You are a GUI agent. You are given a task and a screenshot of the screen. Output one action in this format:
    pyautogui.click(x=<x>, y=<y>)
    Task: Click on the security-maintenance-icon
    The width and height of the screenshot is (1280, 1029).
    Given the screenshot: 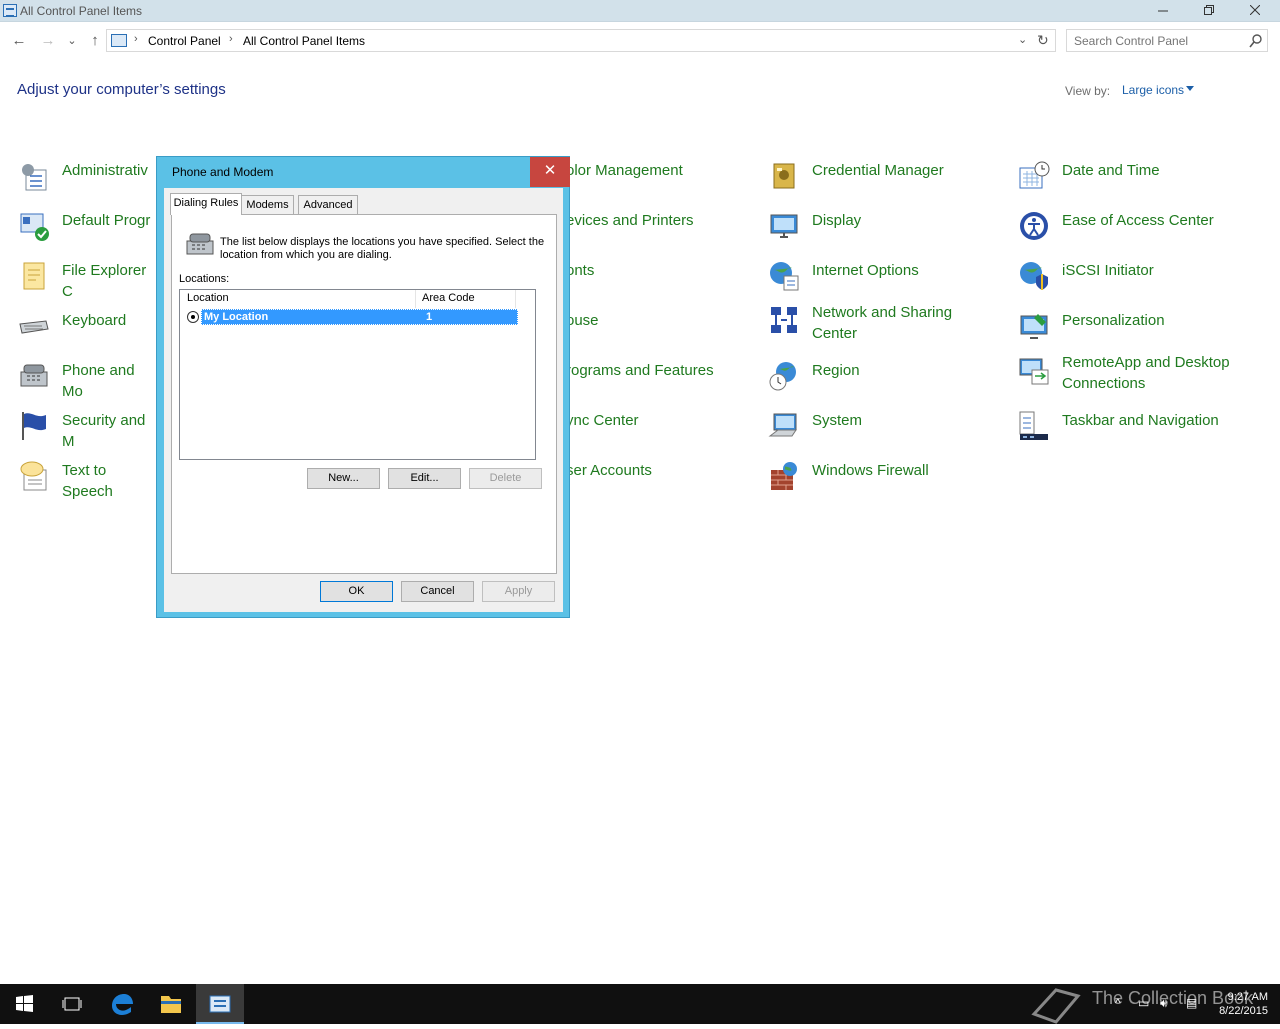 What is the action you would take?
    pyautogui.click(x=34, y=426)
    